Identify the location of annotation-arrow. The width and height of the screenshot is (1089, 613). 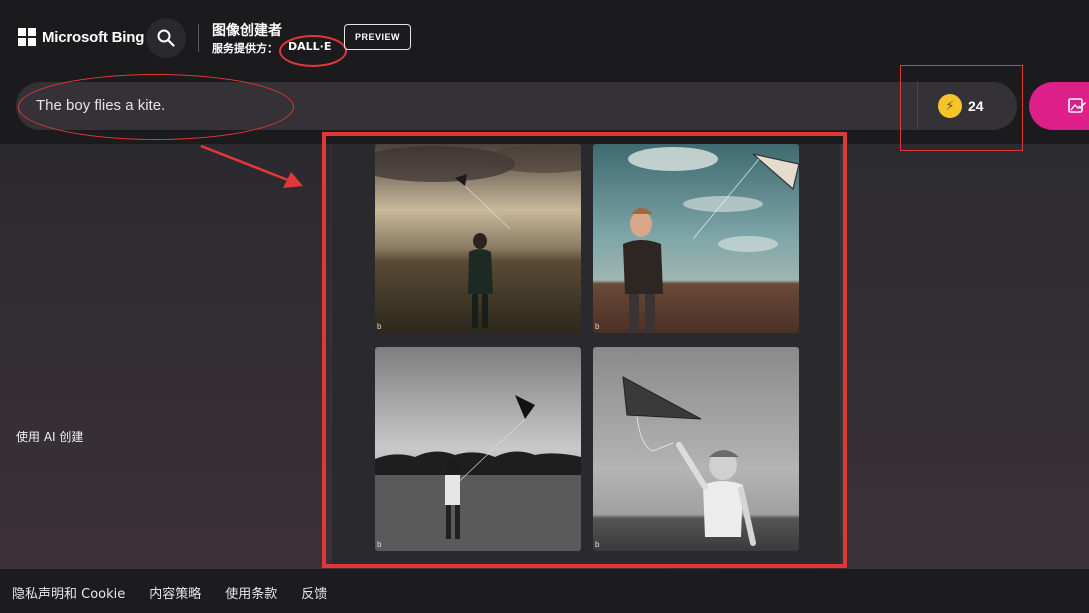
(251, 166).